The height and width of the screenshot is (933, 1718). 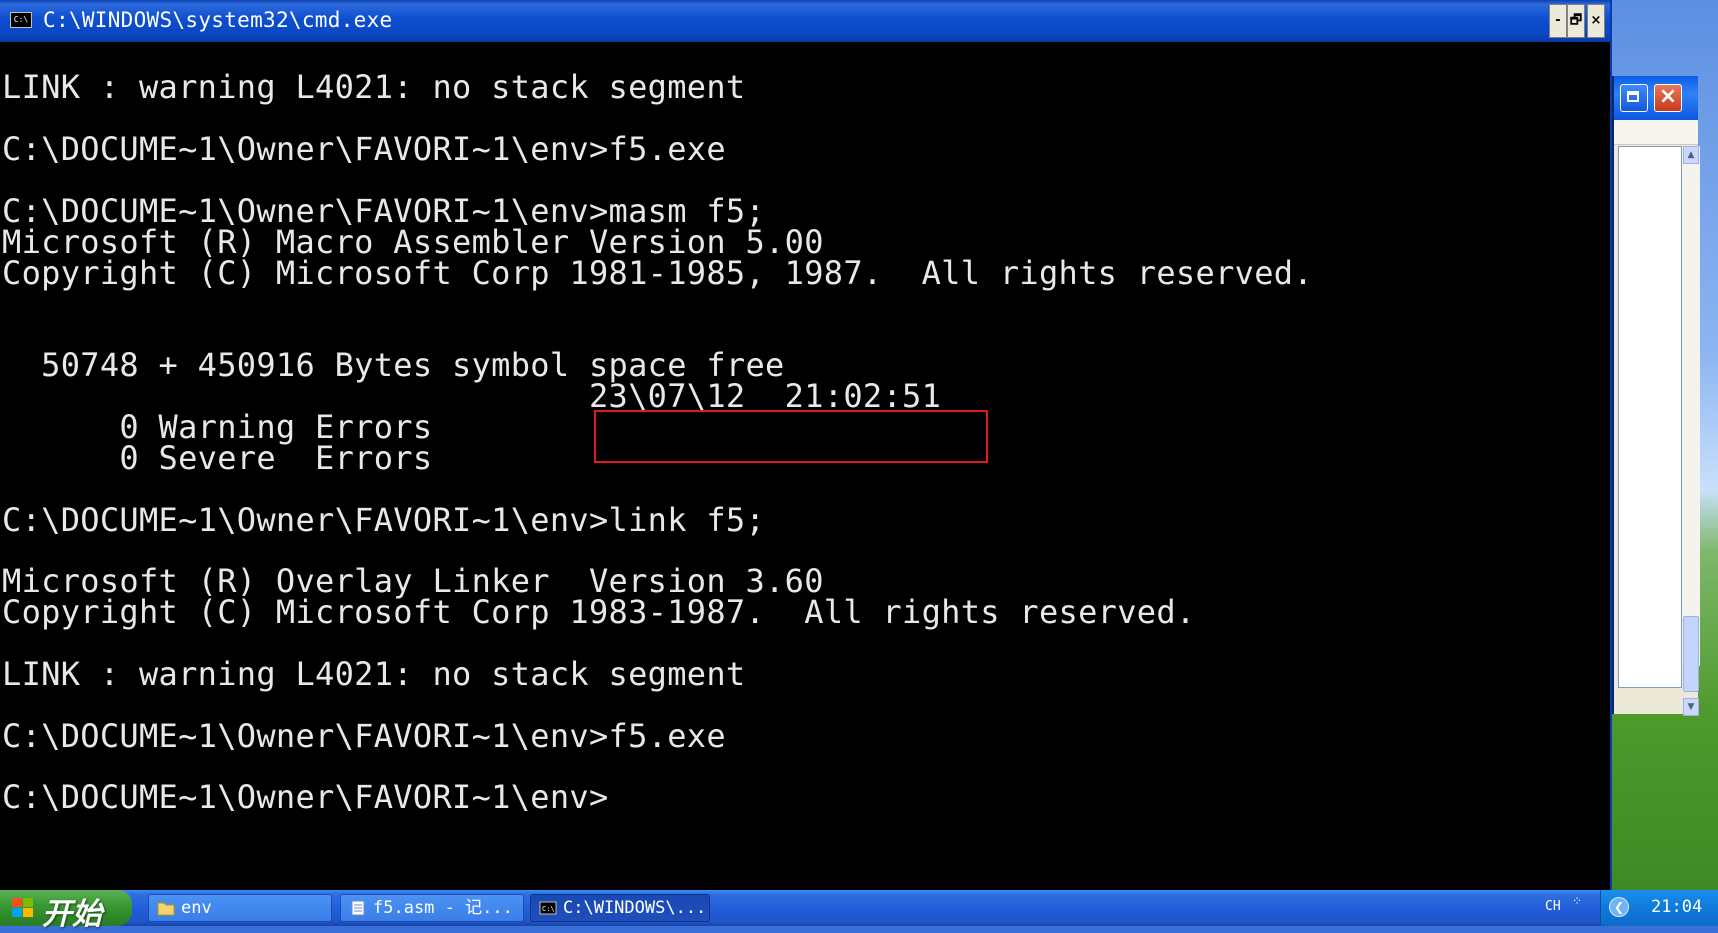 I want to click on console-prompt: C:\DOCUME~1\Owner\FAVORI~1\env>, so click(x=305, y=797).